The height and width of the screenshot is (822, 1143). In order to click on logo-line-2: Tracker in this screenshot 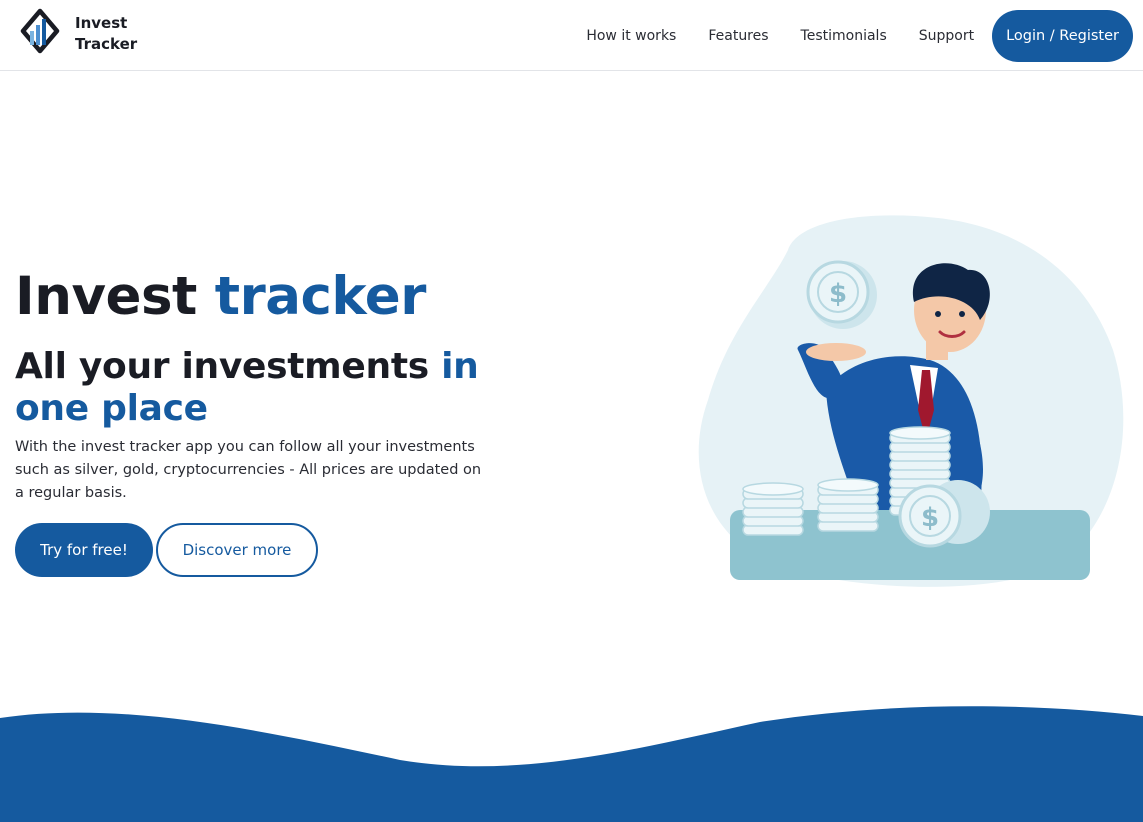, I will do `click(106, 44)`.